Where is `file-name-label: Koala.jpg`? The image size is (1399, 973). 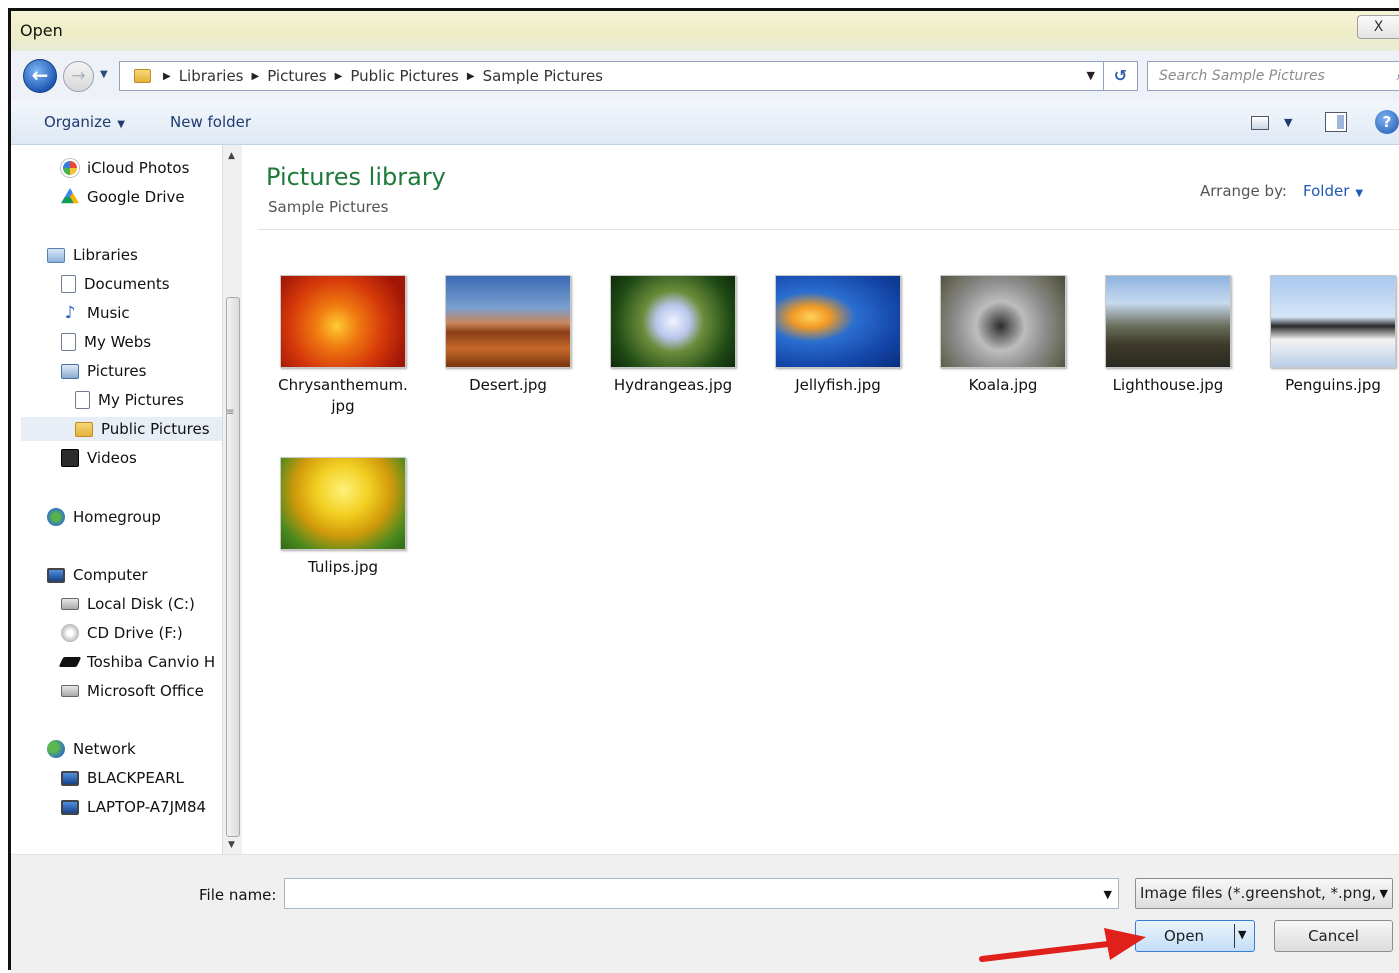 file-name-label: Koala.jpg is located at coordinates (1003, 385).